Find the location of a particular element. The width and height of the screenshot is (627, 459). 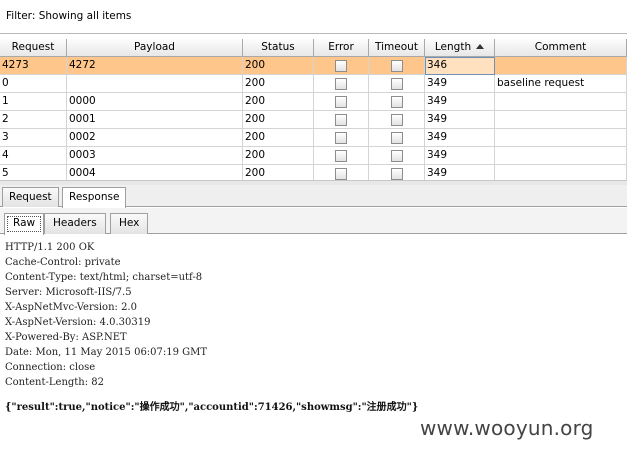

column-header-length: Length is located at coordinates (460, 48).